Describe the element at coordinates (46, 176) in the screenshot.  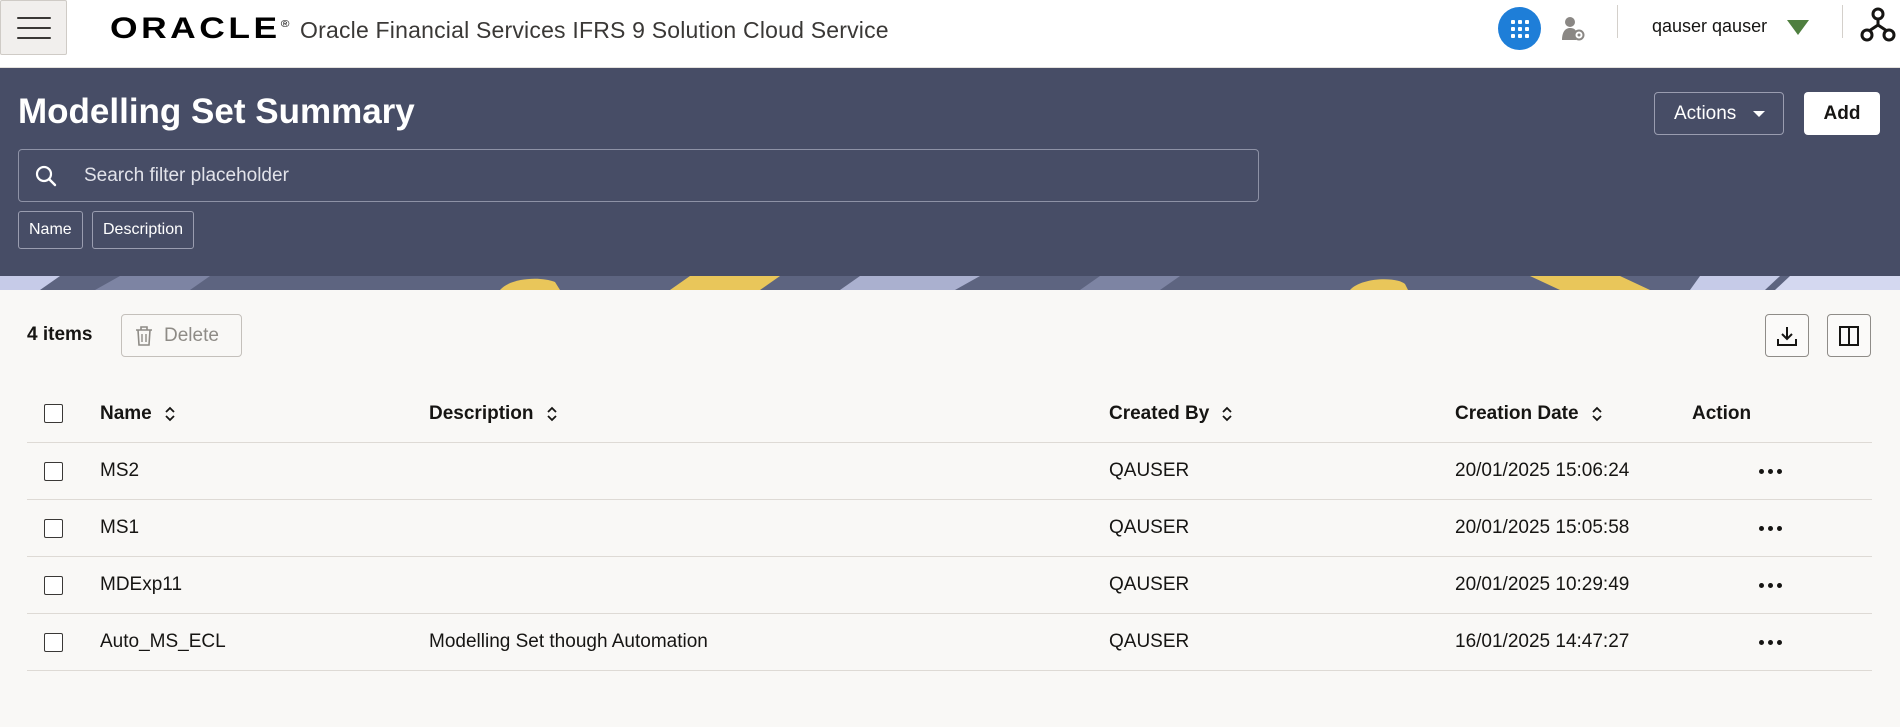
I see `search-icon` at that location.